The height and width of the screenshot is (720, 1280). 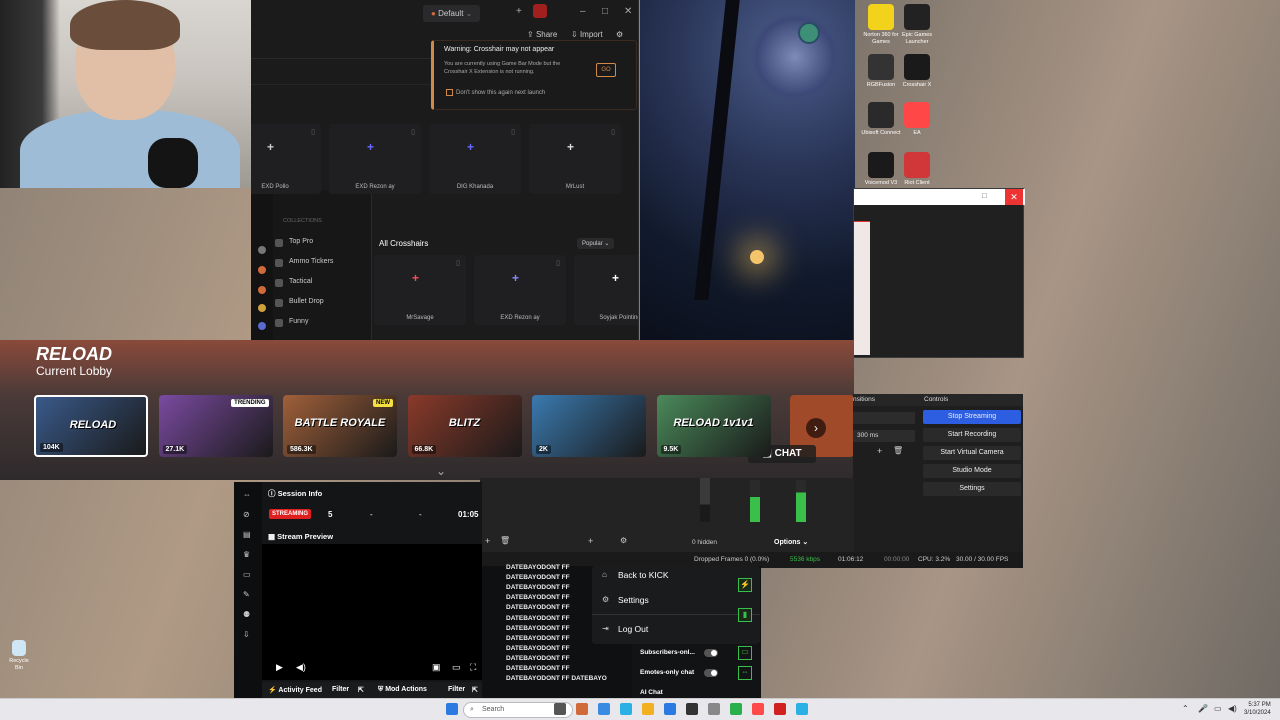 I want to click on chevron-right-icon: ›, so click(x=816, y=428).